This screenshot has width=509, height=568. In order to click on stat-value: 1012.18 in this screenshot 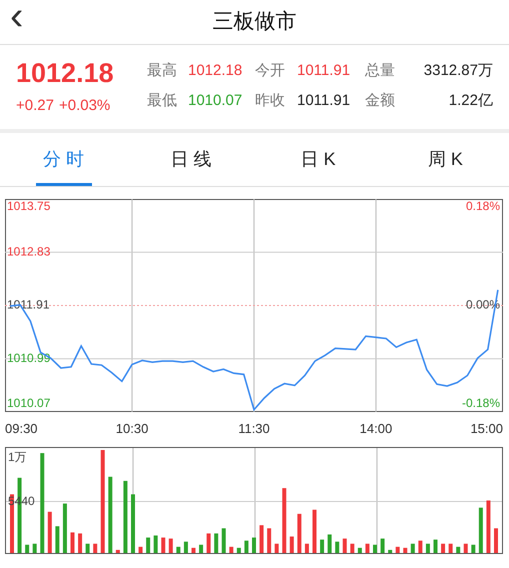, I will do `click(216, 71)`.